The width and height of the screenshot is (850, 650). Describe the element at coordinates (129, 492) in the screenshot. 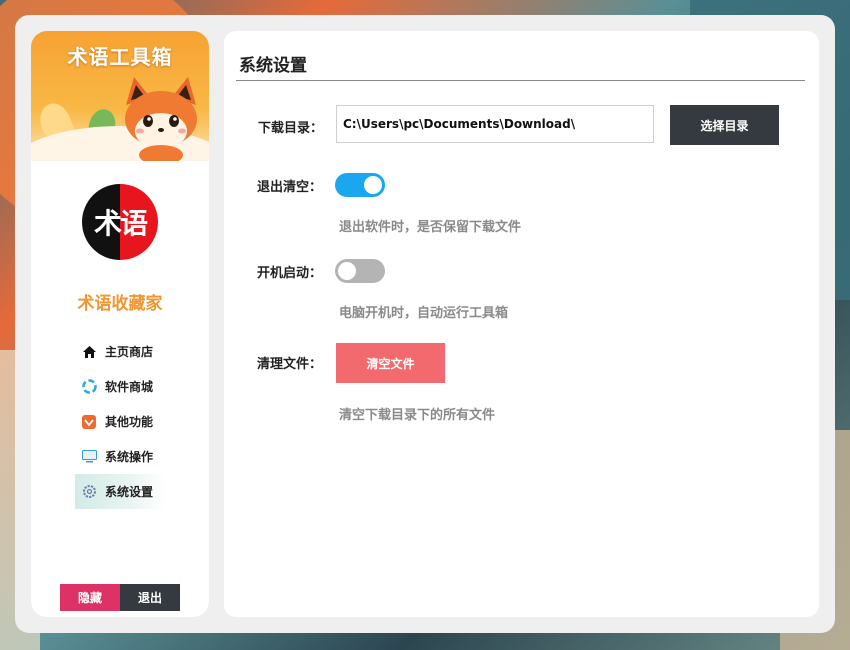

I see `sidebar-item-label: 系统设置` at that location.